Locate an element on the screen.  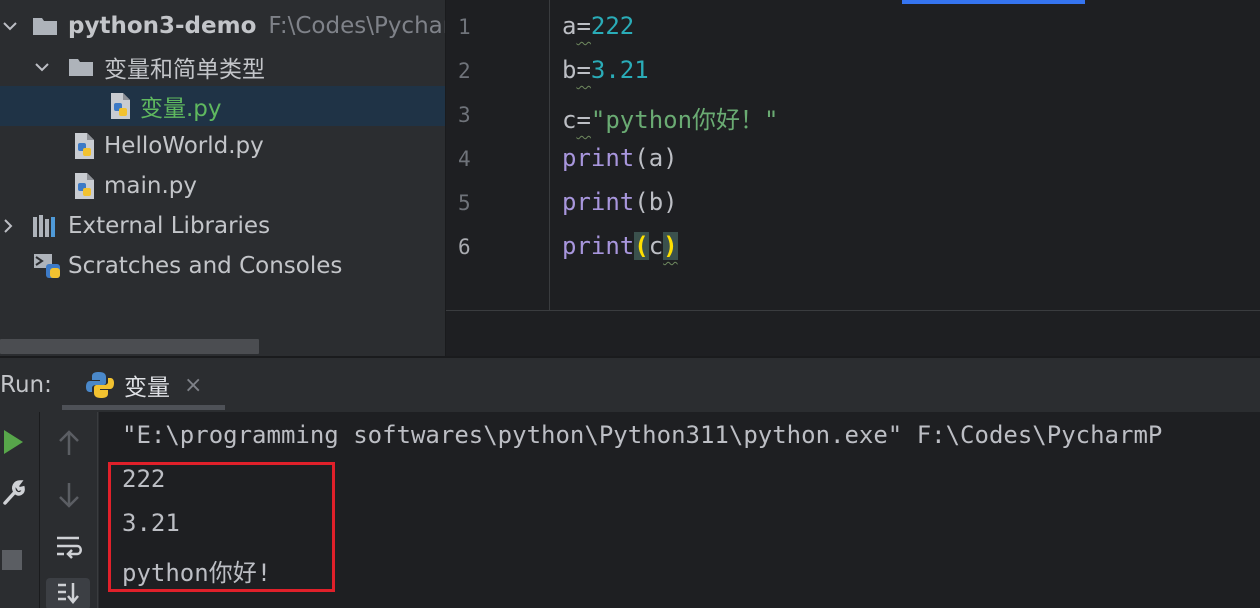
code-line: b=3.21 is located at coordinates (605, 70).